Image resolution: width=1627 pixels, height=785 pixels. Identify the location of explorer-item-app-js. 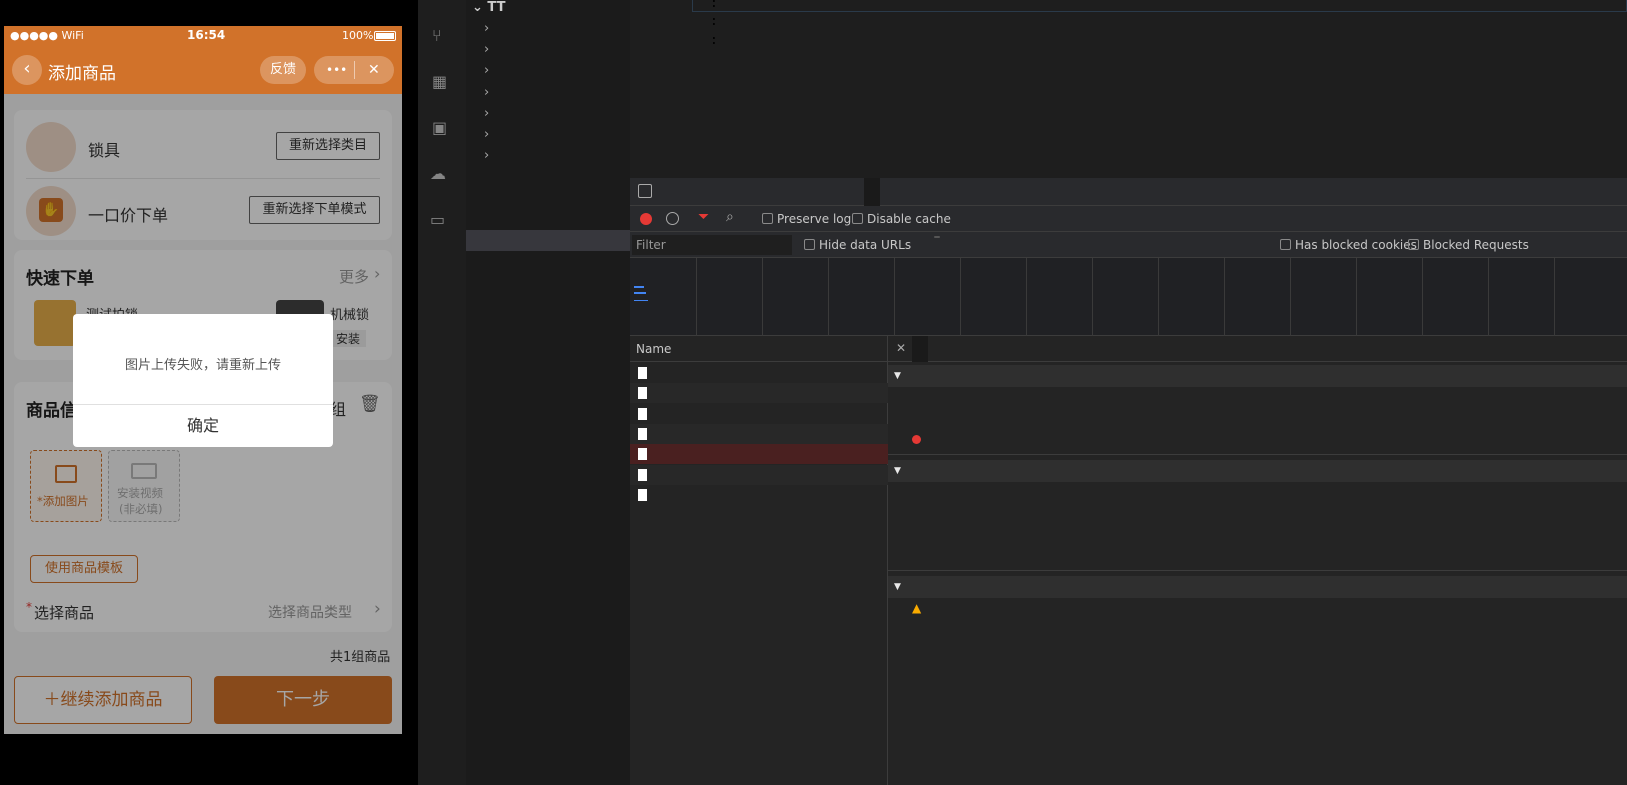
(548, 176).